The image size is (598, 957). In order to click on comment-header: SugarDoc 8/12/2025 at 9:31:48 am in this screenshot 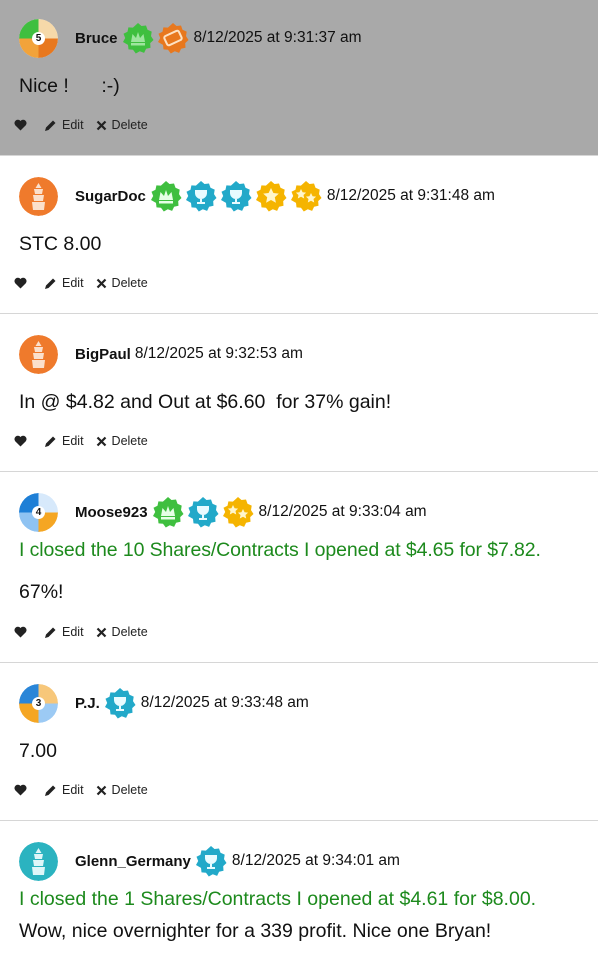, I will do `click(257, 196)`.